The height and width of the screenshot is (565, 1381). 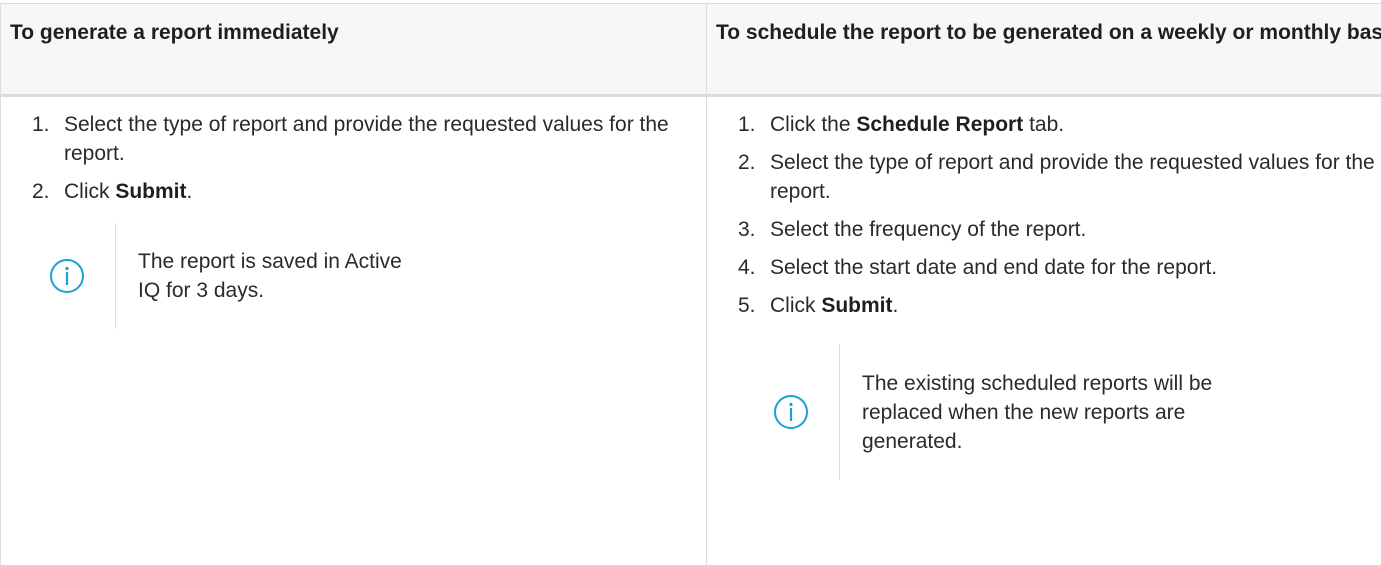 What do you see at coordinates (747, 305) in the screenshot?
I see `step-number: 5.` at bounding box center [747, 305].